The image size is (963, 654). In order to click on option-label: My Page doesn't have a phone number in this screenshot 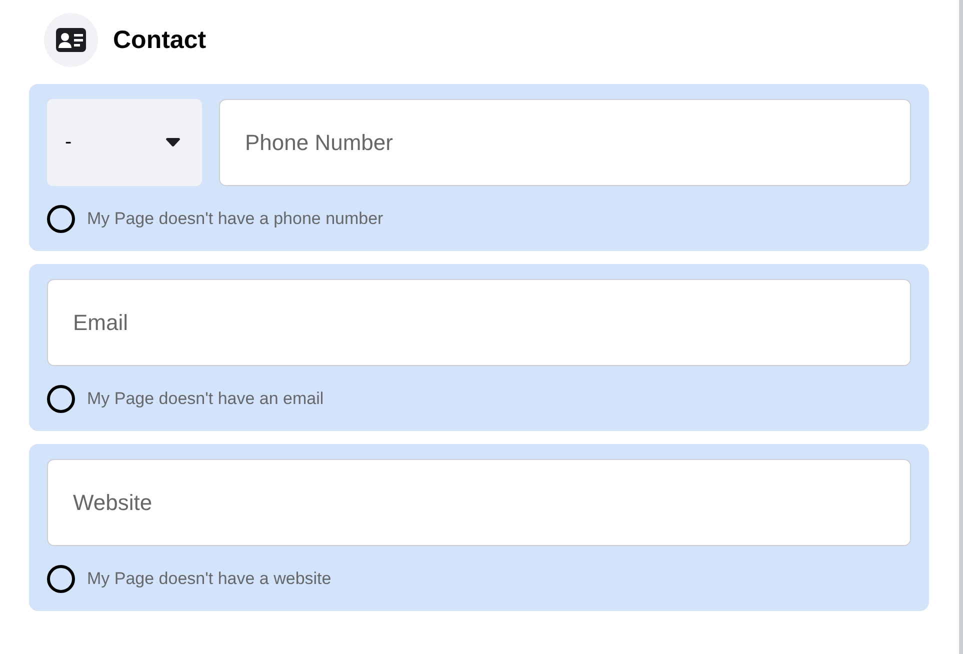, I will do `click(235, 219)`.